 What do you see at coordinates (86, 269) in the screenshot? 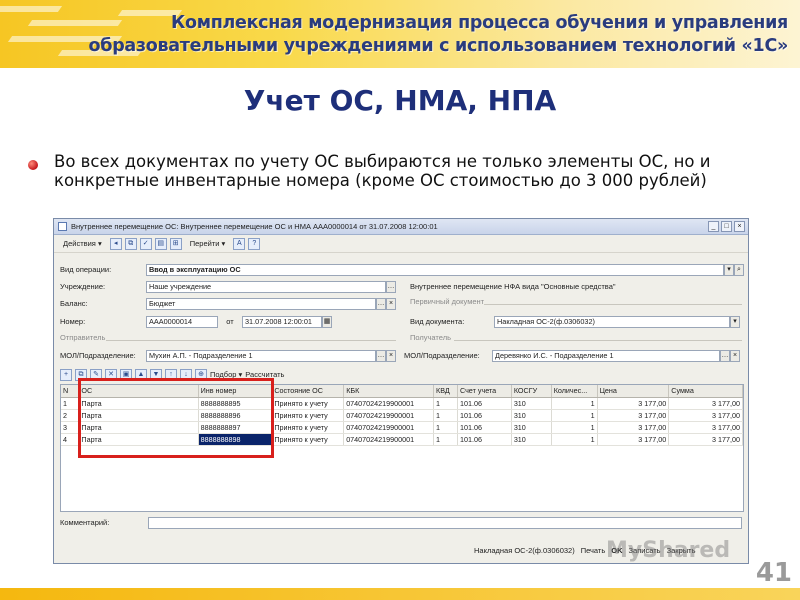
I see `operation-label: Вид операции:` at bounding box center [86, 269].